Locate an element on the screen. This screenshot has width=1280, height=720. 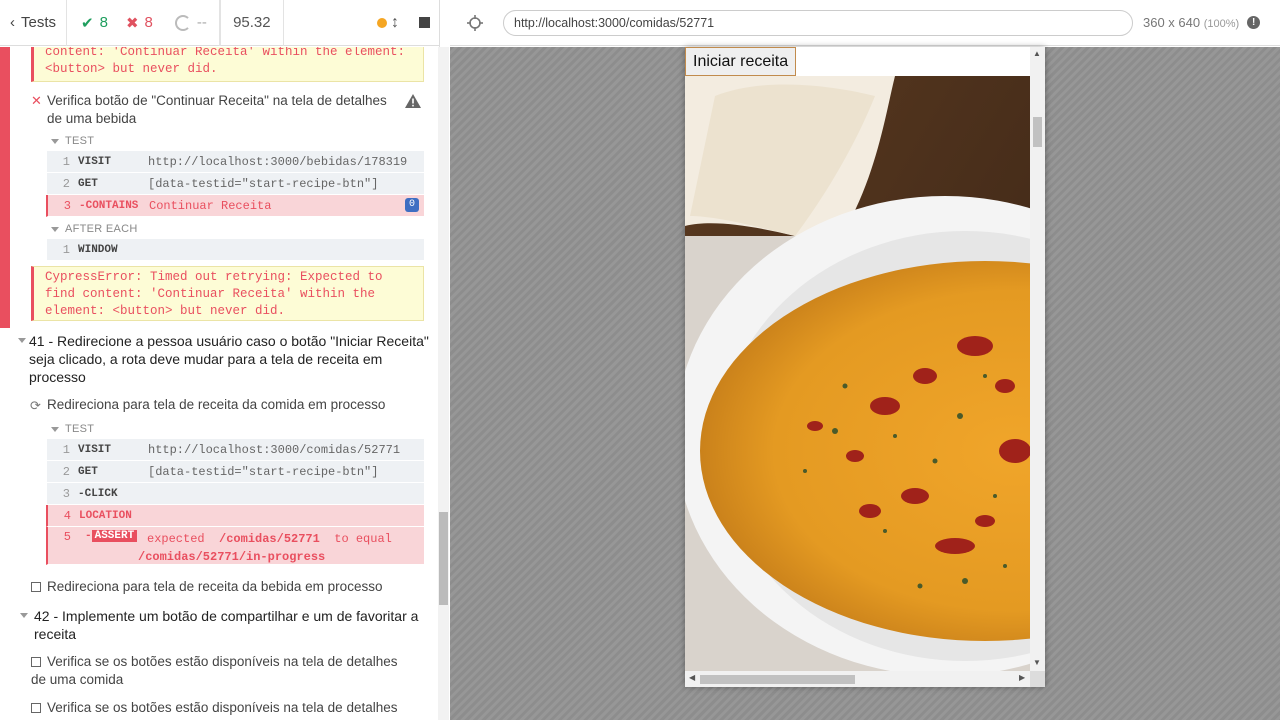
reporter-scroll-thumb is located at coordinates (443, 558).